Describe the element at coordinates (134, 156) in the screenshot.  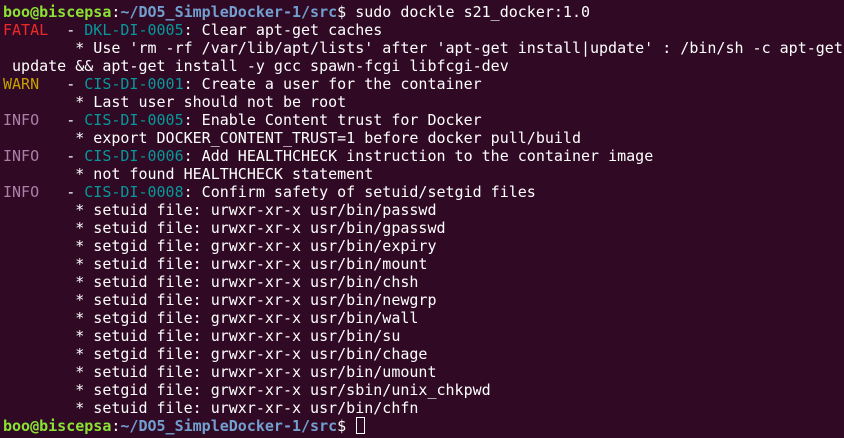
I see `check-code: CIS-DI-0006` at that location.